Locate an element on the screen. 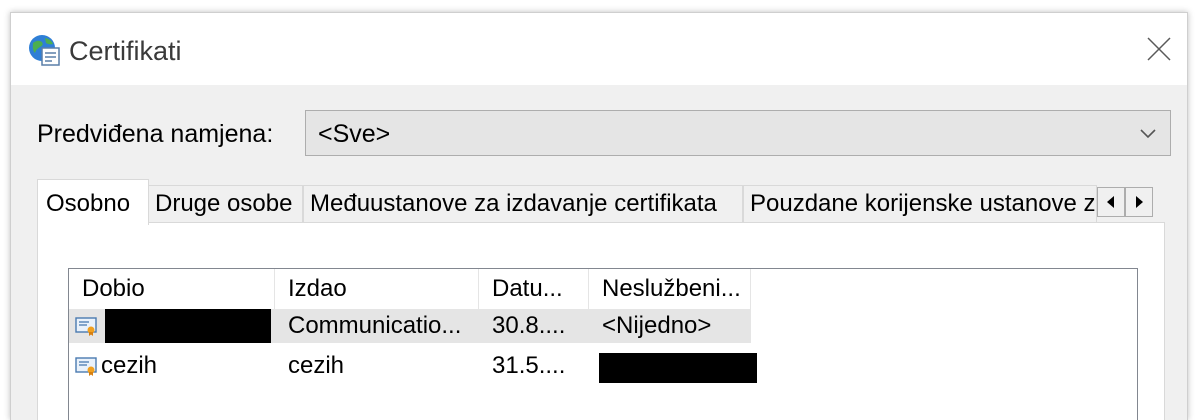 Image resolution: width=1196 pixels, height=420 pixels. redacted-issued-to is located at coordinates (188, 326).